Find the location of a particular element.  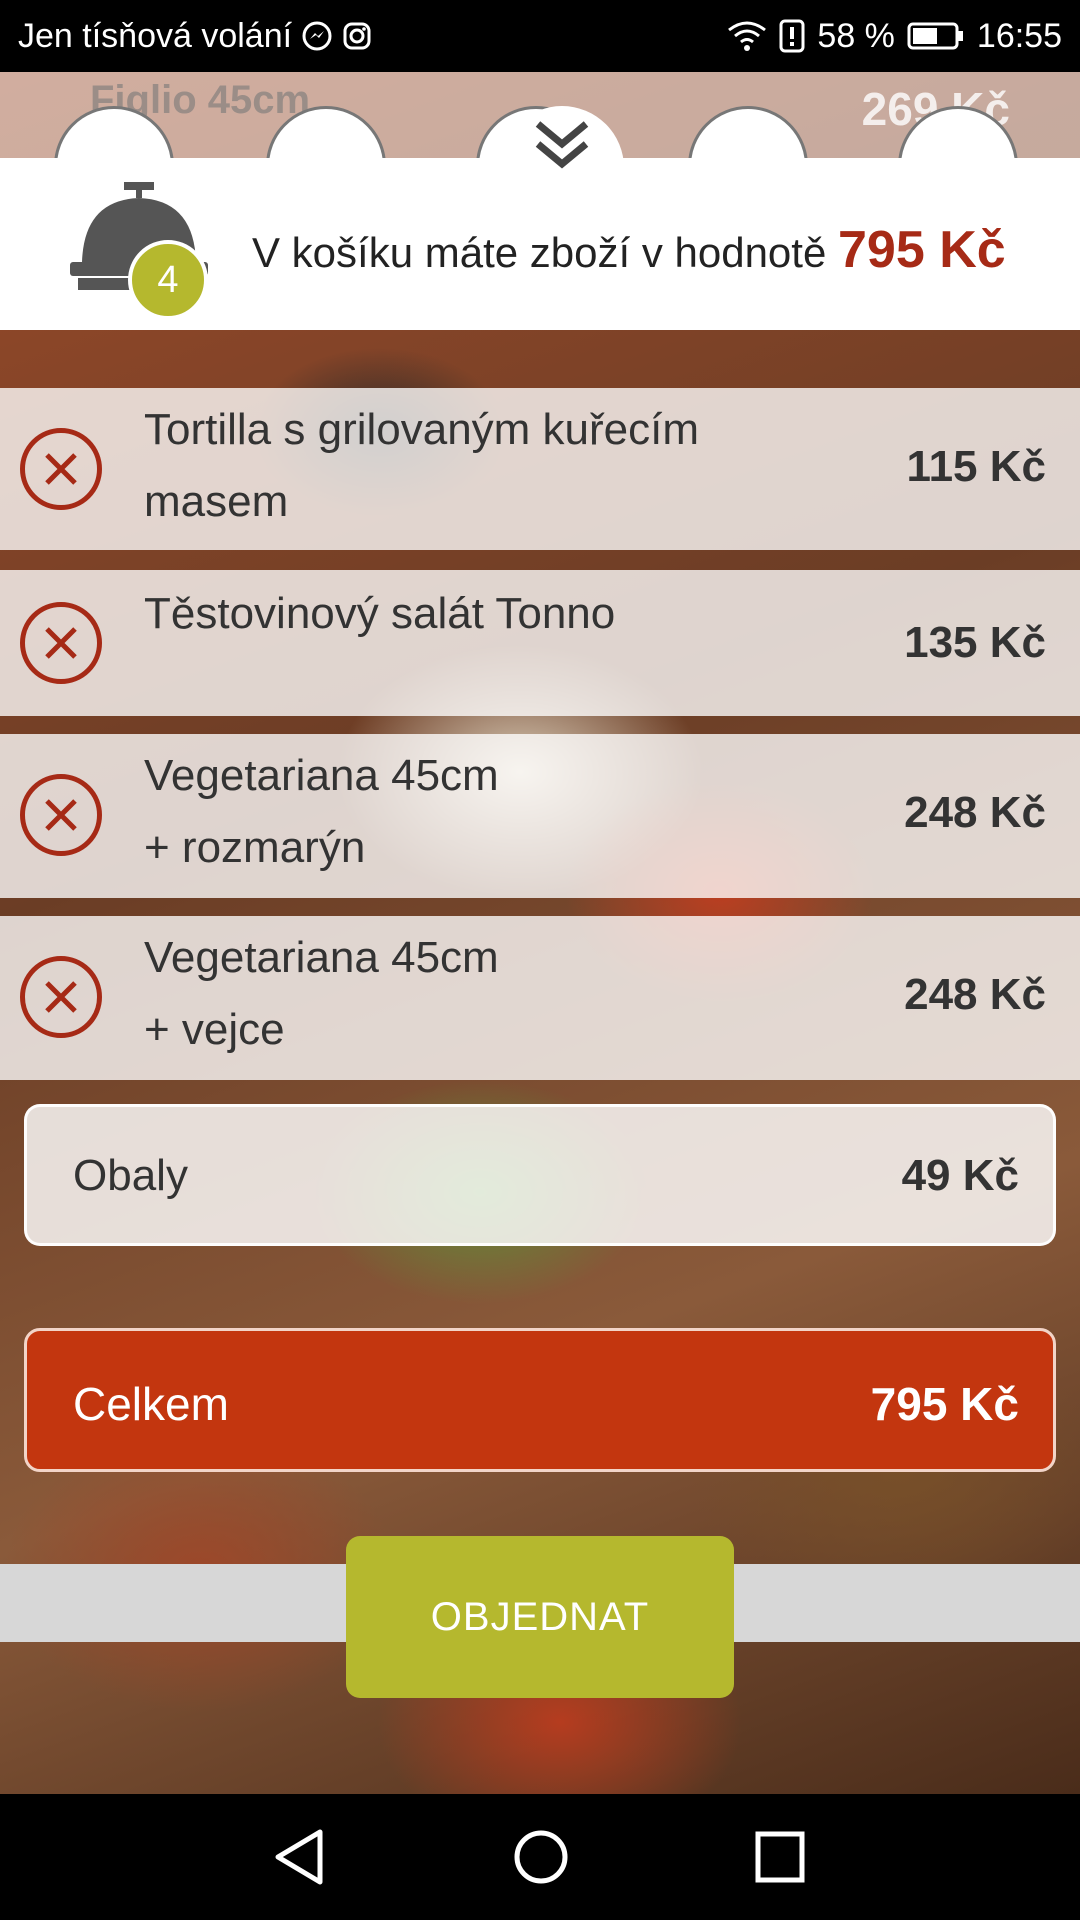

recents-icon is located at coordinates (780, 1859).